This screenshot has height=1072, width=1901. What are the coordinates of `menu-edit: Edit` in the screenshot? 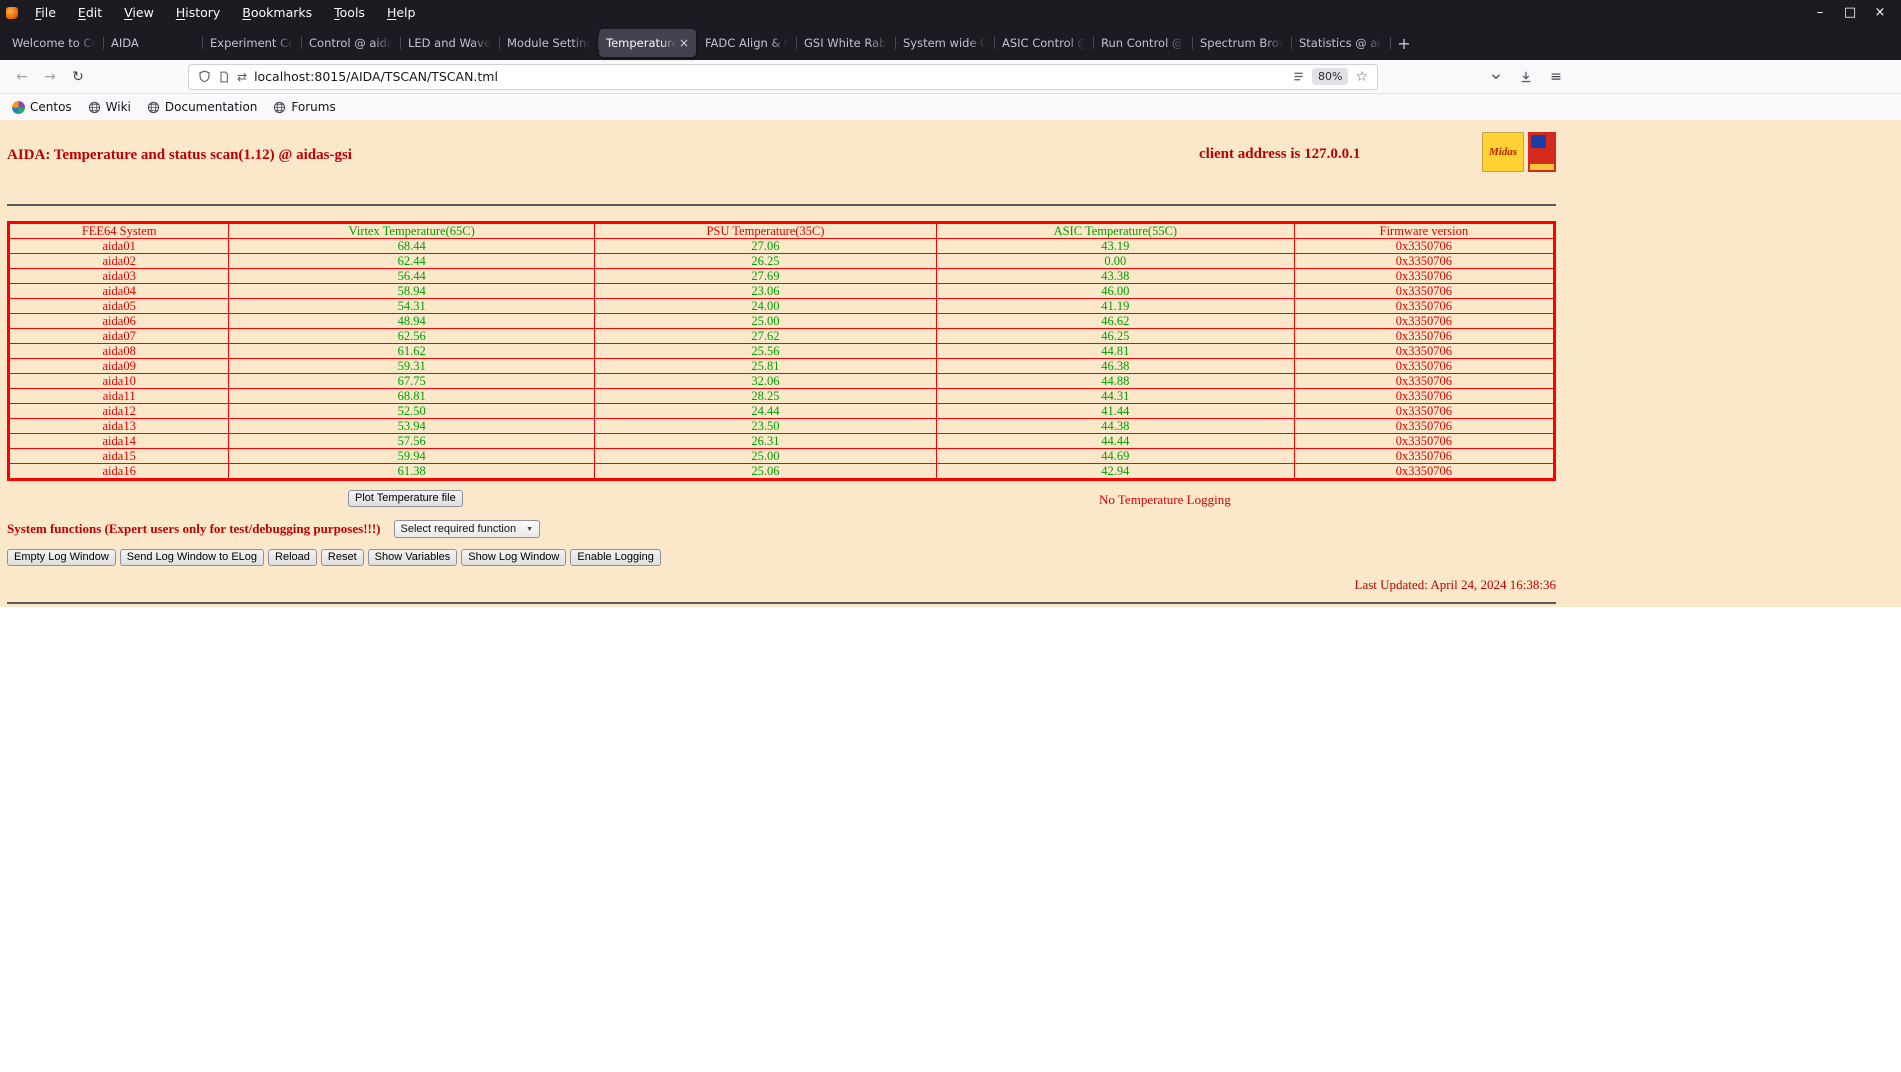 It's located at (90, 13).